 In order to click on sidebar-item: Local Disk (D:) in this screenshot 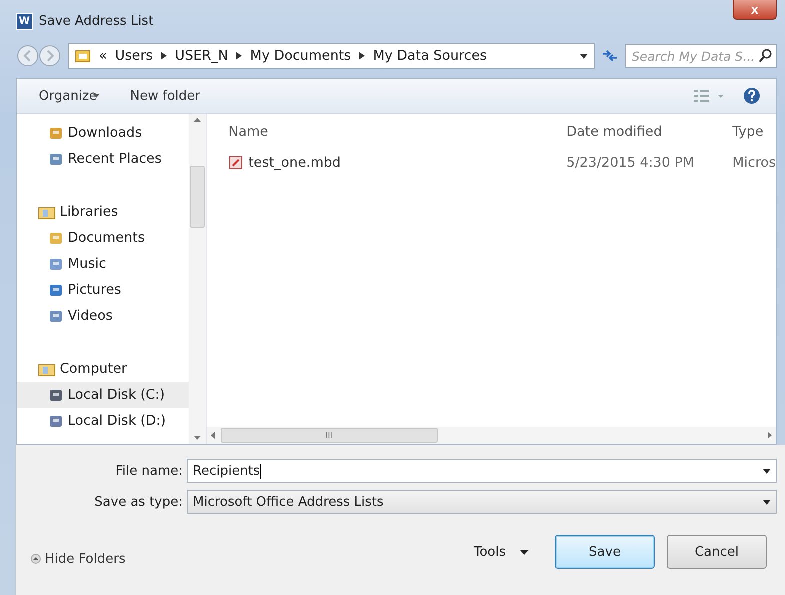, I will do `click(103, 421)`.